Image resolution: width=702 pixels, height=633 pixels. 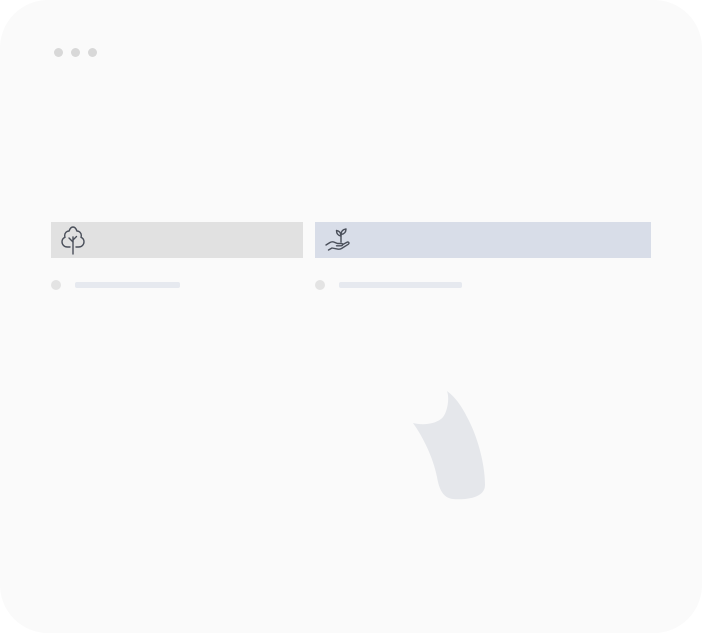 I want to click on plant-card-header, so click(x=483, y=240).